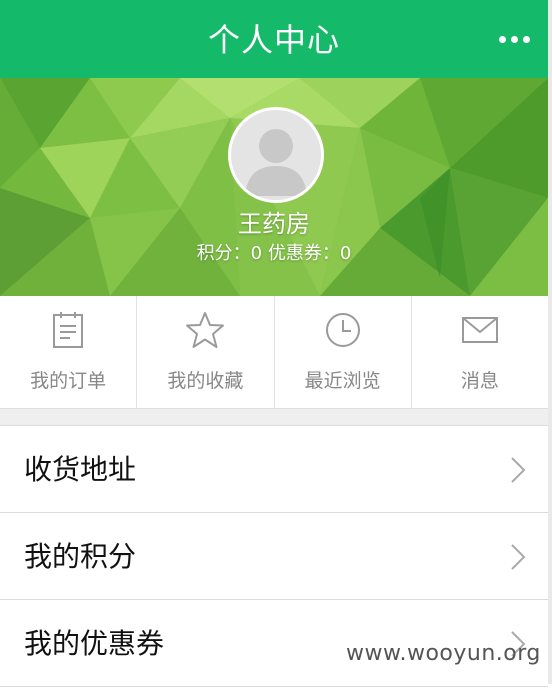 Image resolution: width=552 pixels, height=688 pixels. Describe the element at coordinates (550, 342) in the screenshot. I see `right-edge` at that location.